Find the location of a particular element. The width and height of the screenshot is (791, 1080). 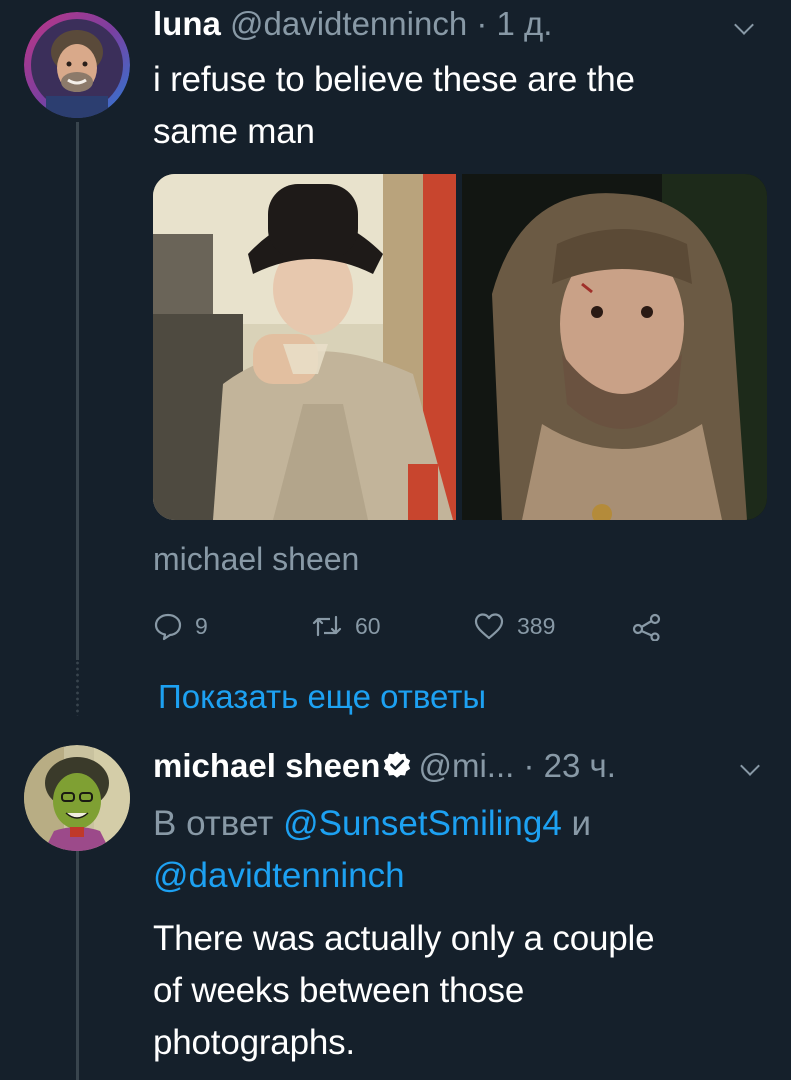

reply-count: 9 is located at coordinates (201, 625).